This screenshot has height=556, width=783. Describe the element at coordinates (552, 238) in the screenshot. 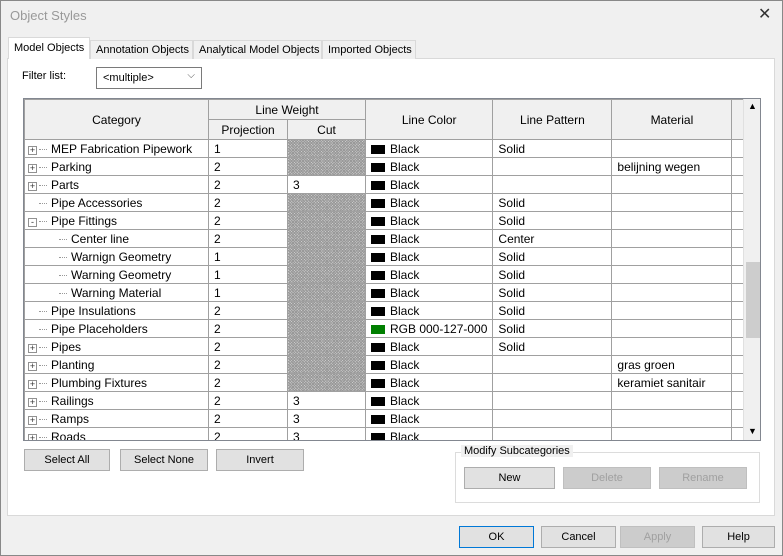

I see `line-pattern-cell: Center` at that location.